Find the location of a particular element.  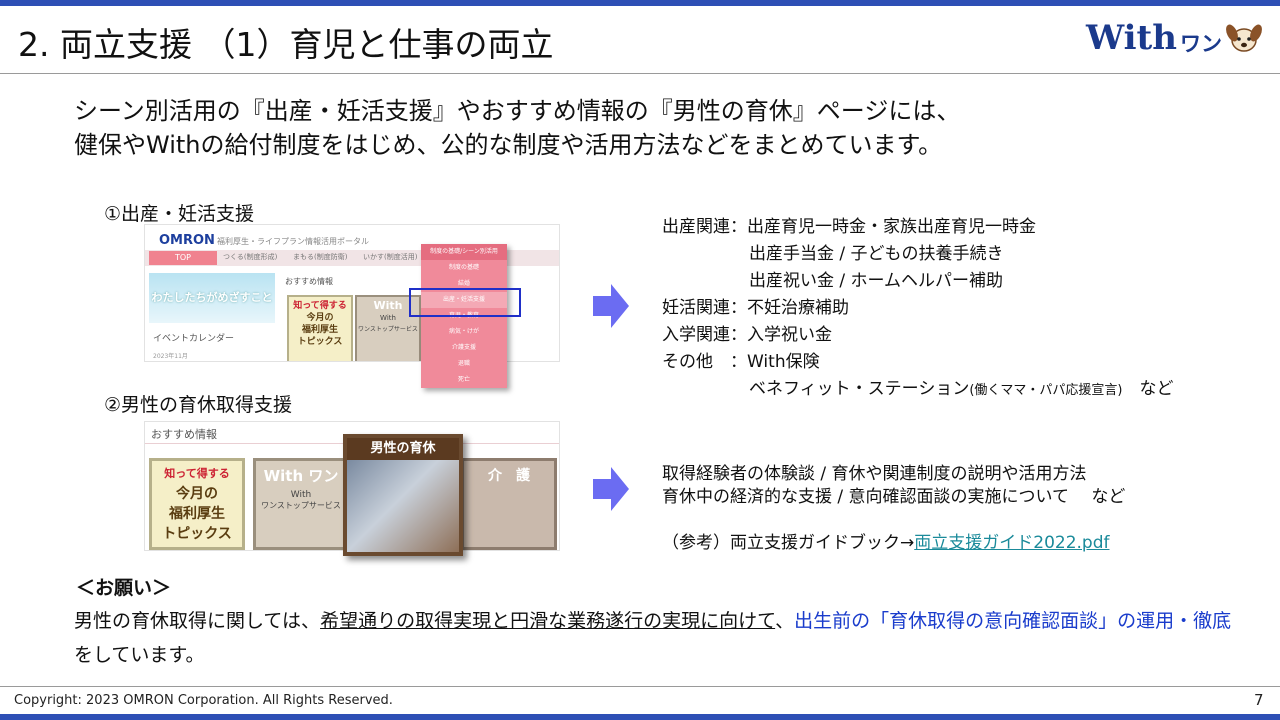

top-accent-bar is located at coordinates (640, 3).